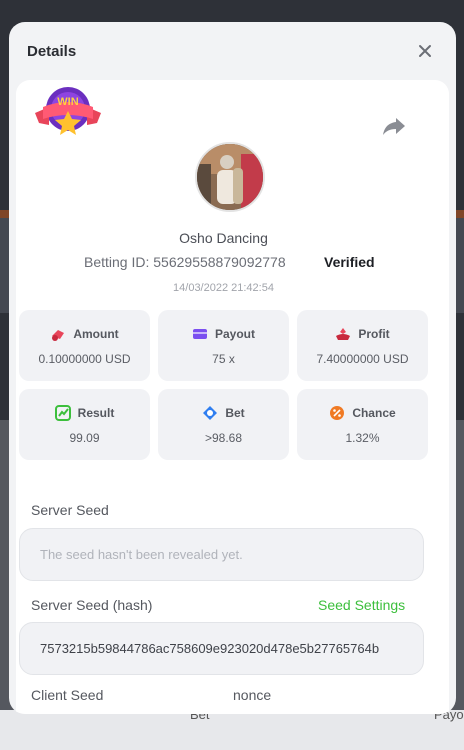 The height and width of the screenshot is (750, 464). I want to click on profit-icon, so click(343, 333).